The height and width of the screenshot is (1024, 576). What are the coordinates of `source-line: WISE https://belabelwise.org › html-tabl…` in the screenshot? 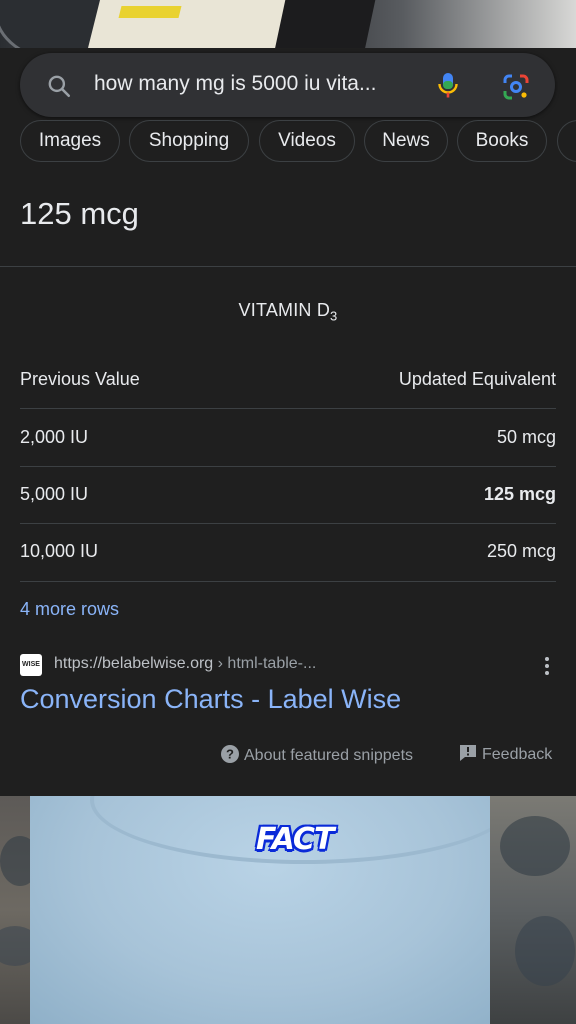 It's located at (288, 664).